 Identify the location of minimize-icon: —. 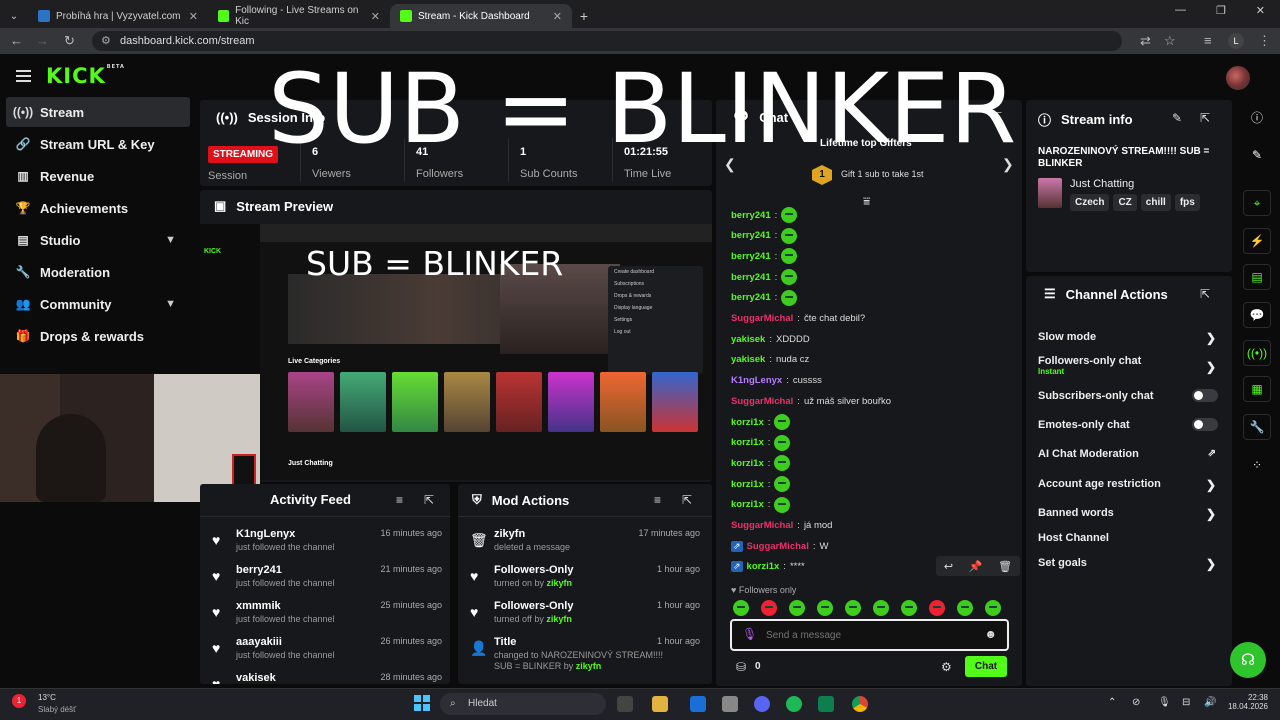
(1180, 10).